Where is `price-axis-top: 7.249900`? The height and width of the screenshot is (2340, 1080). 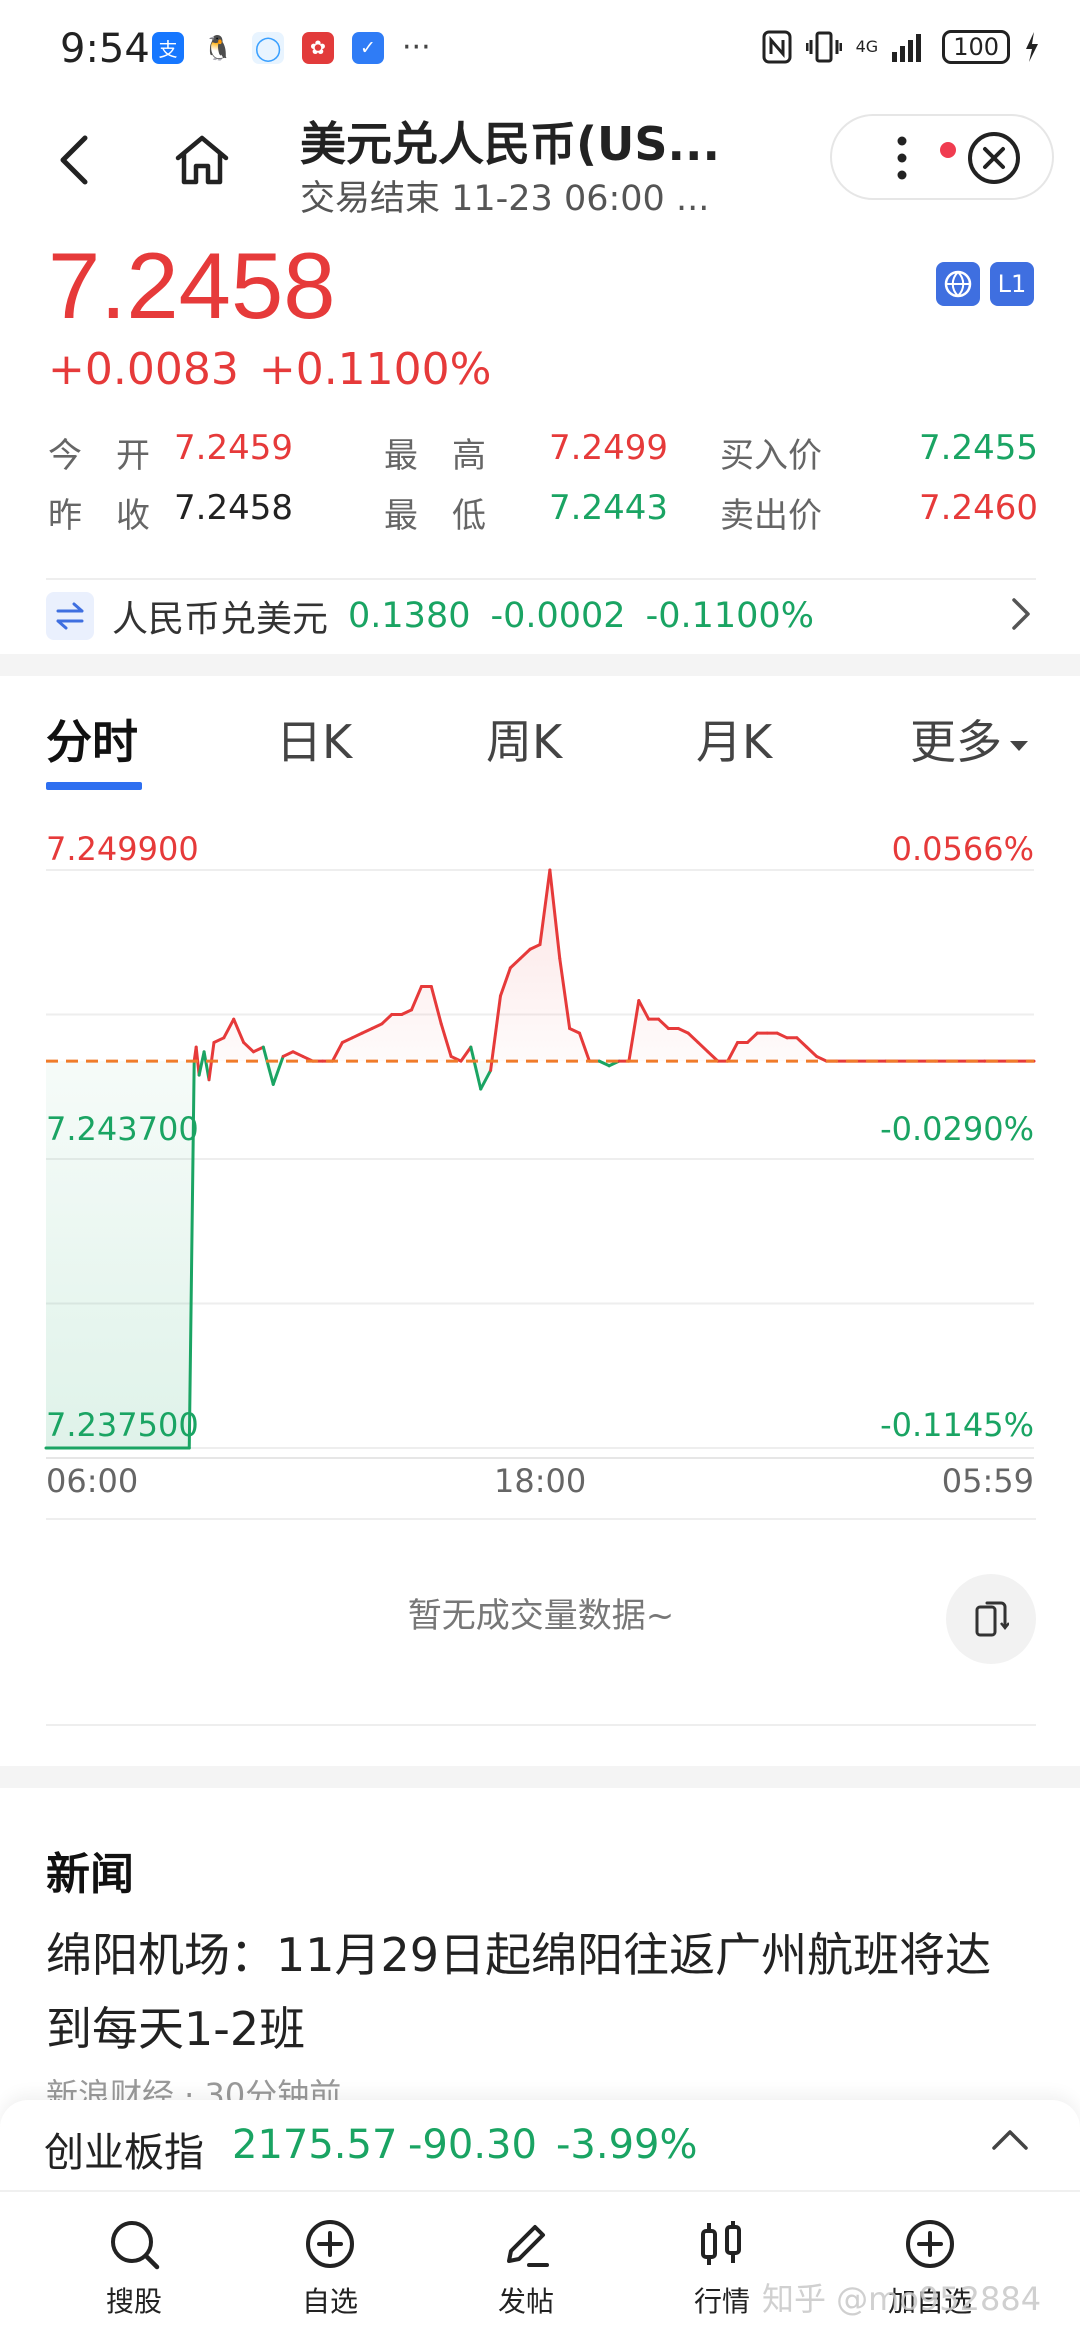 price-axis-top: 7.249900 is located at coordinates (122, 849).